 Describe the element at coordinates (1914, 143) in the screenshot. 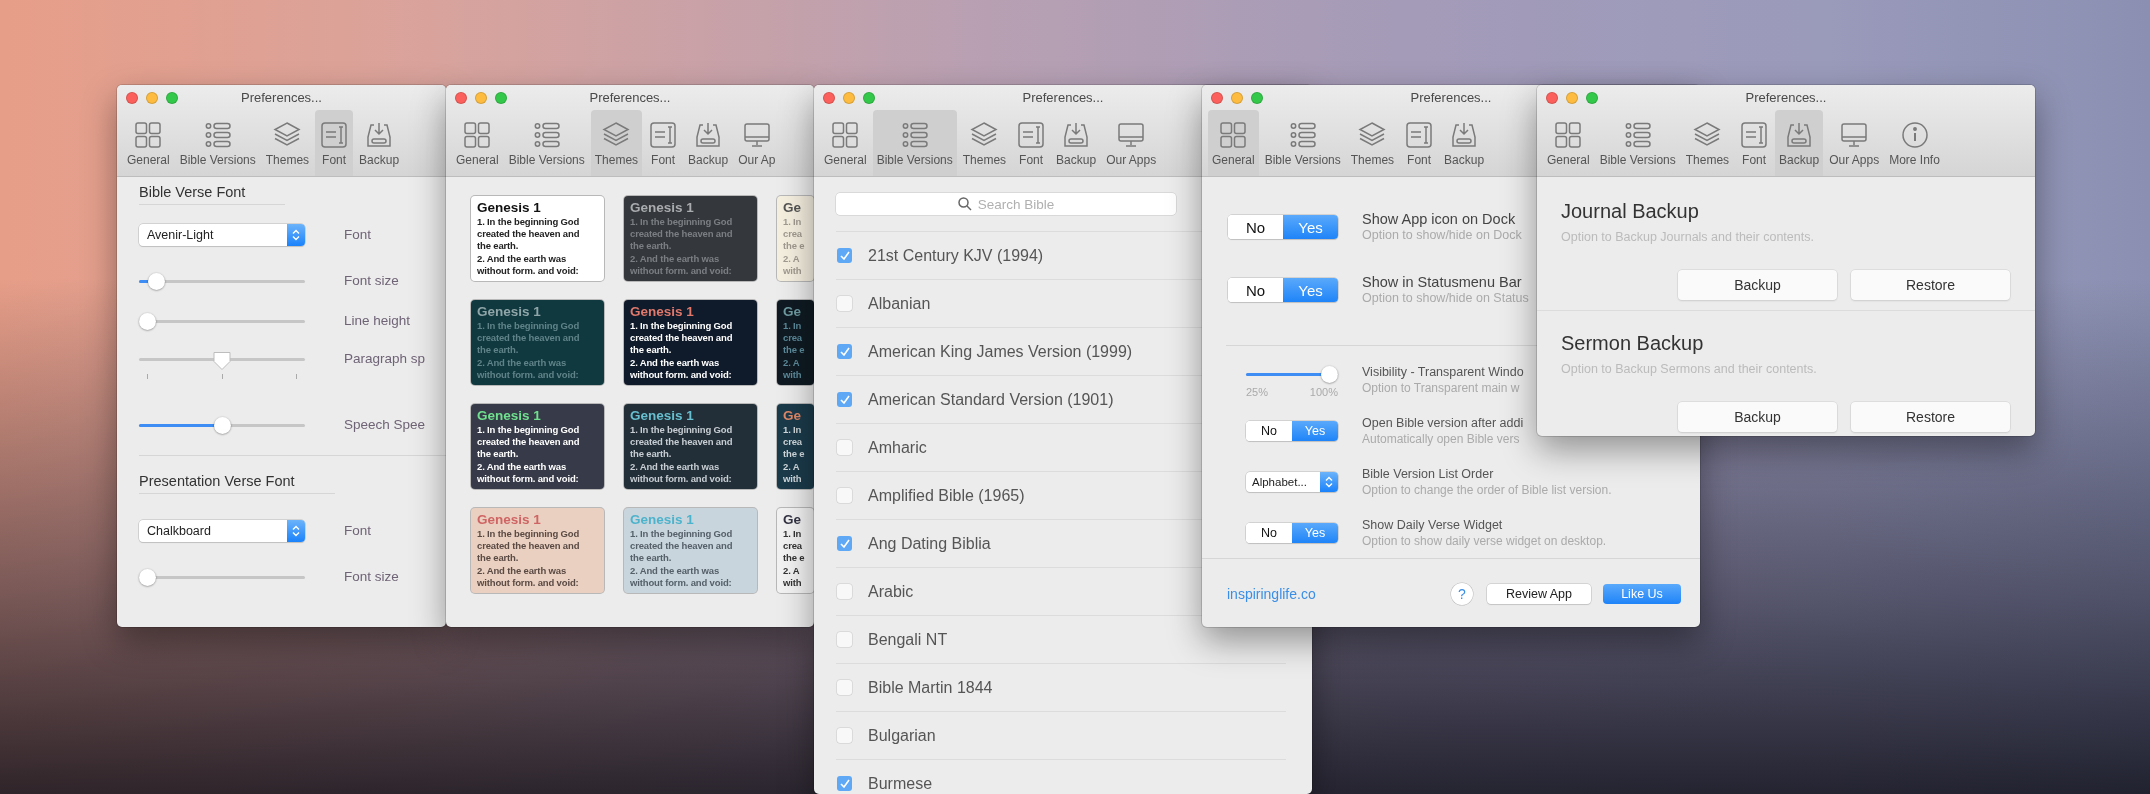

I see `toolbar-tab: More Info` at that location.